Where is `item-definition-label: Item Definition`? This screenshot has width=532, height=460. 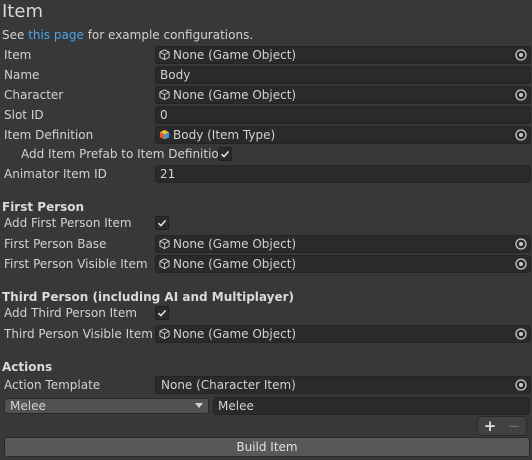 item-definition-label: Item Definition is located at coordinates (49, 135).